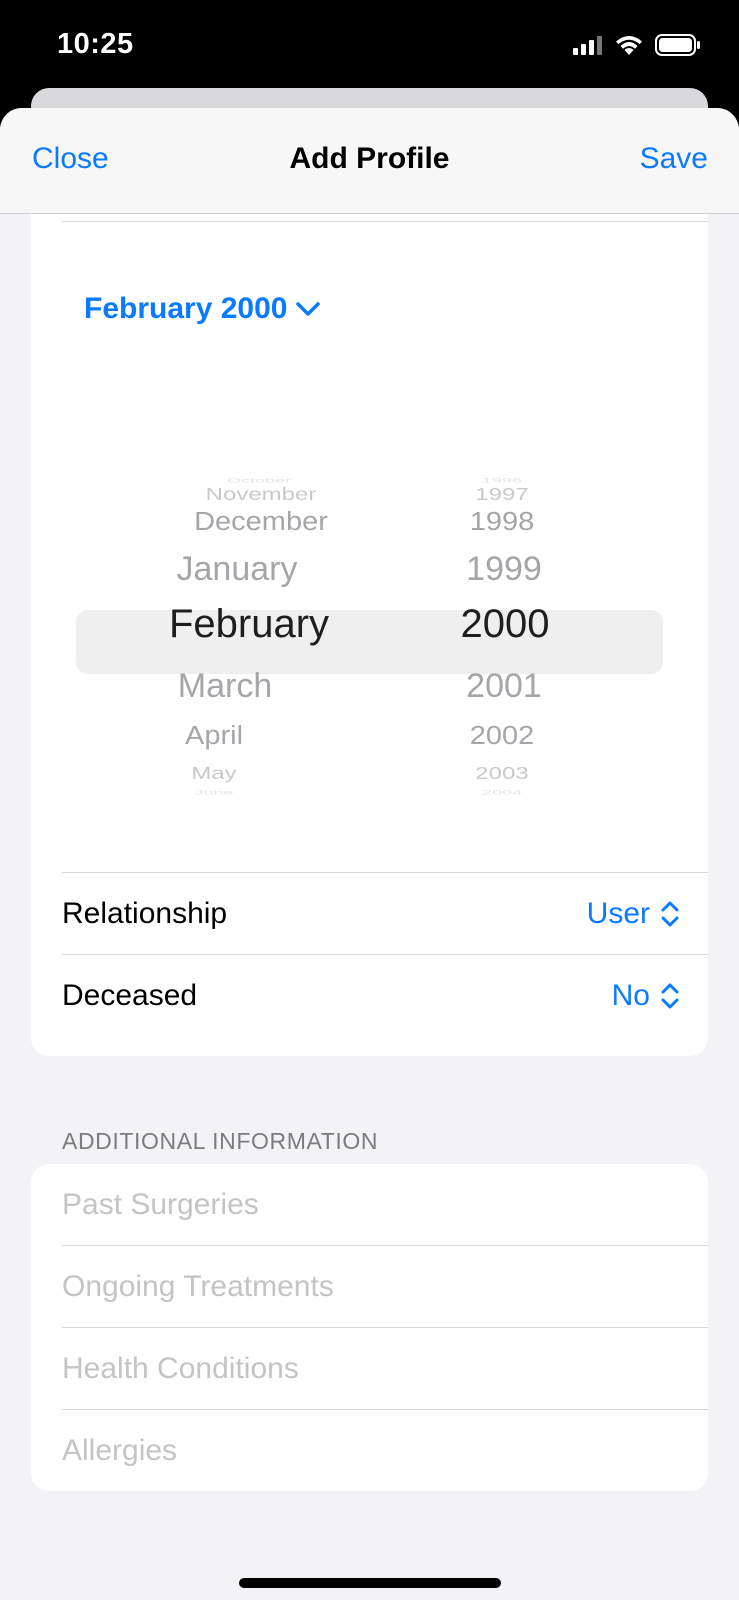 This screenshot has width=739, height=1600. I want to click on past-surgeries-field, so click(372, 1205).